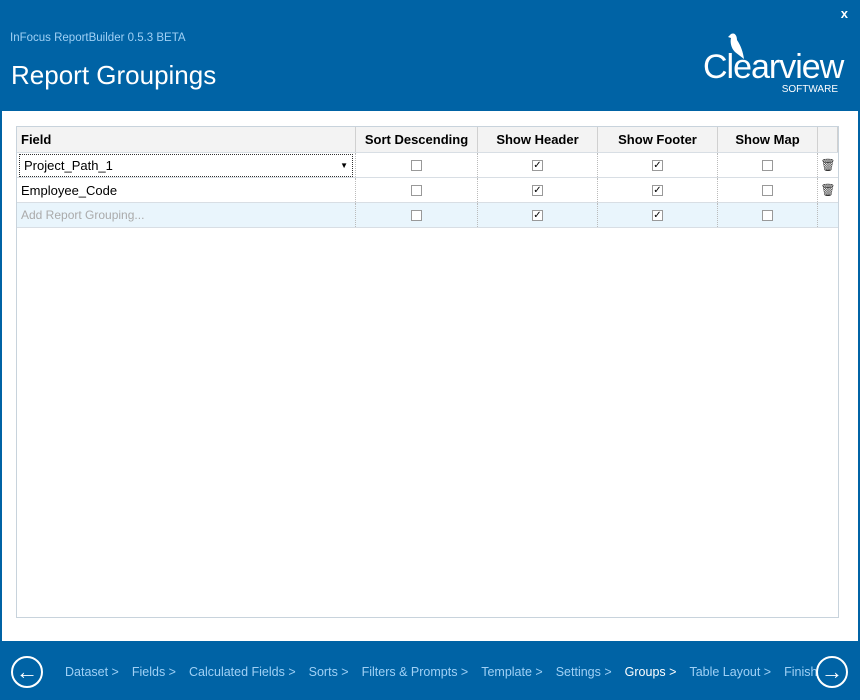 The height and width of the screenshot is (700, 860). Describe the element at coordinates (114, 75) in the screenshot. I see `page-title: Report Groupings` at that location.